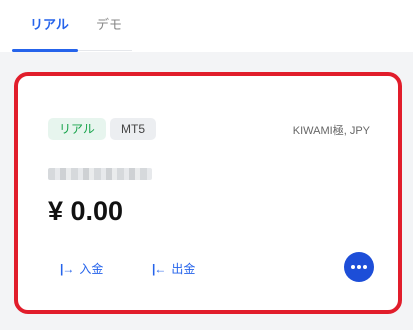  Describe the element at coordinates (100, 174) in the screenshot. I see `masked-account-number` at that location.